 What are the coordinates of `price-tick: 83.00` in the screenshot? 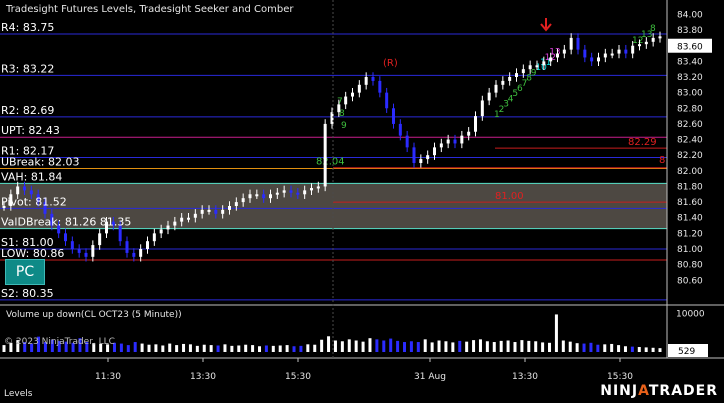 It's located at (690, 94).